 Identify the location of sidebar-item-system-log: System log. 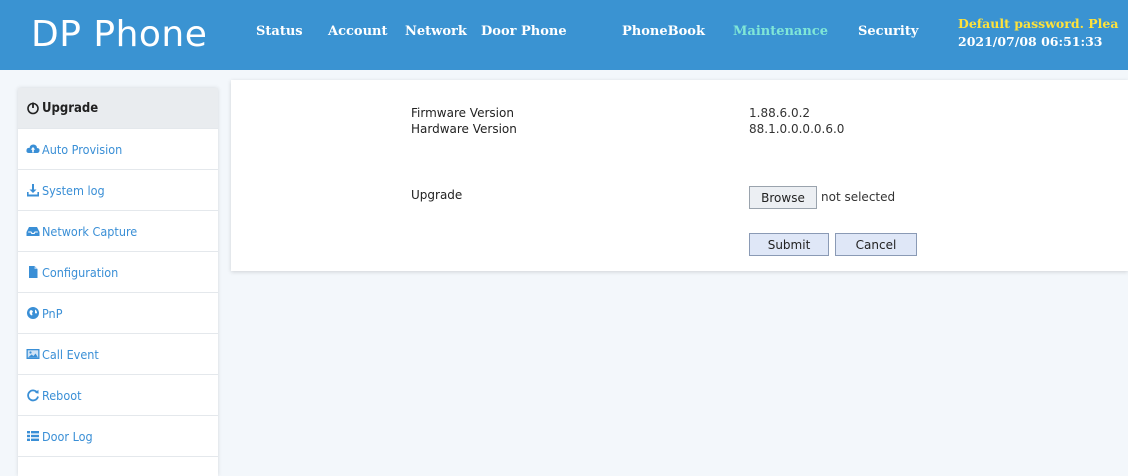
(118, 190).